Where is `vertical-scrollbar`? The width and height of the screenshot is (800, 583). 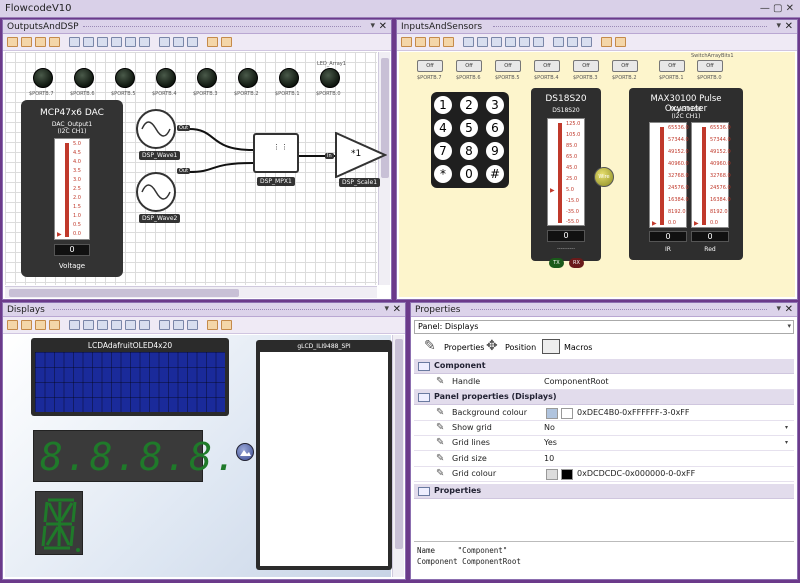 vertical-scrollbar is located at coordinates (398, 456).